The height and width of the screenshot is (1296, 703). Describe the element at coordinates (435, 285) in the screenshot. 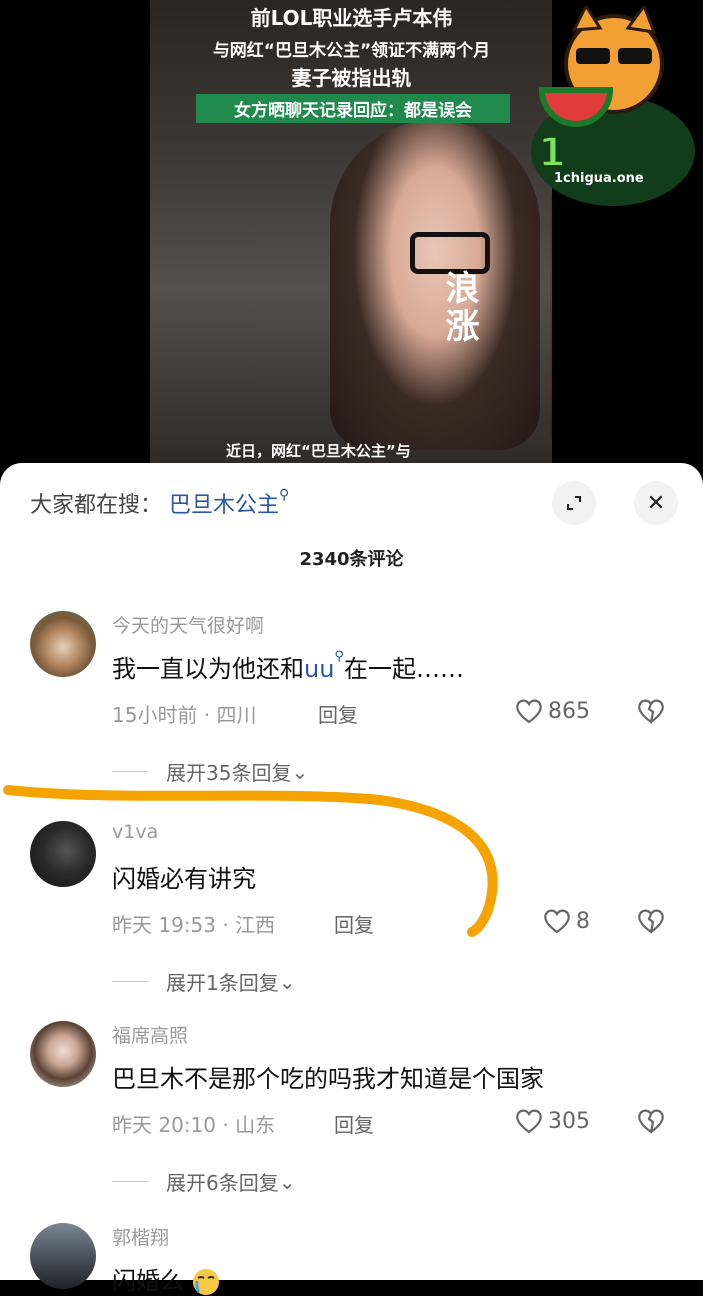

I see `video-person-left` at that location.